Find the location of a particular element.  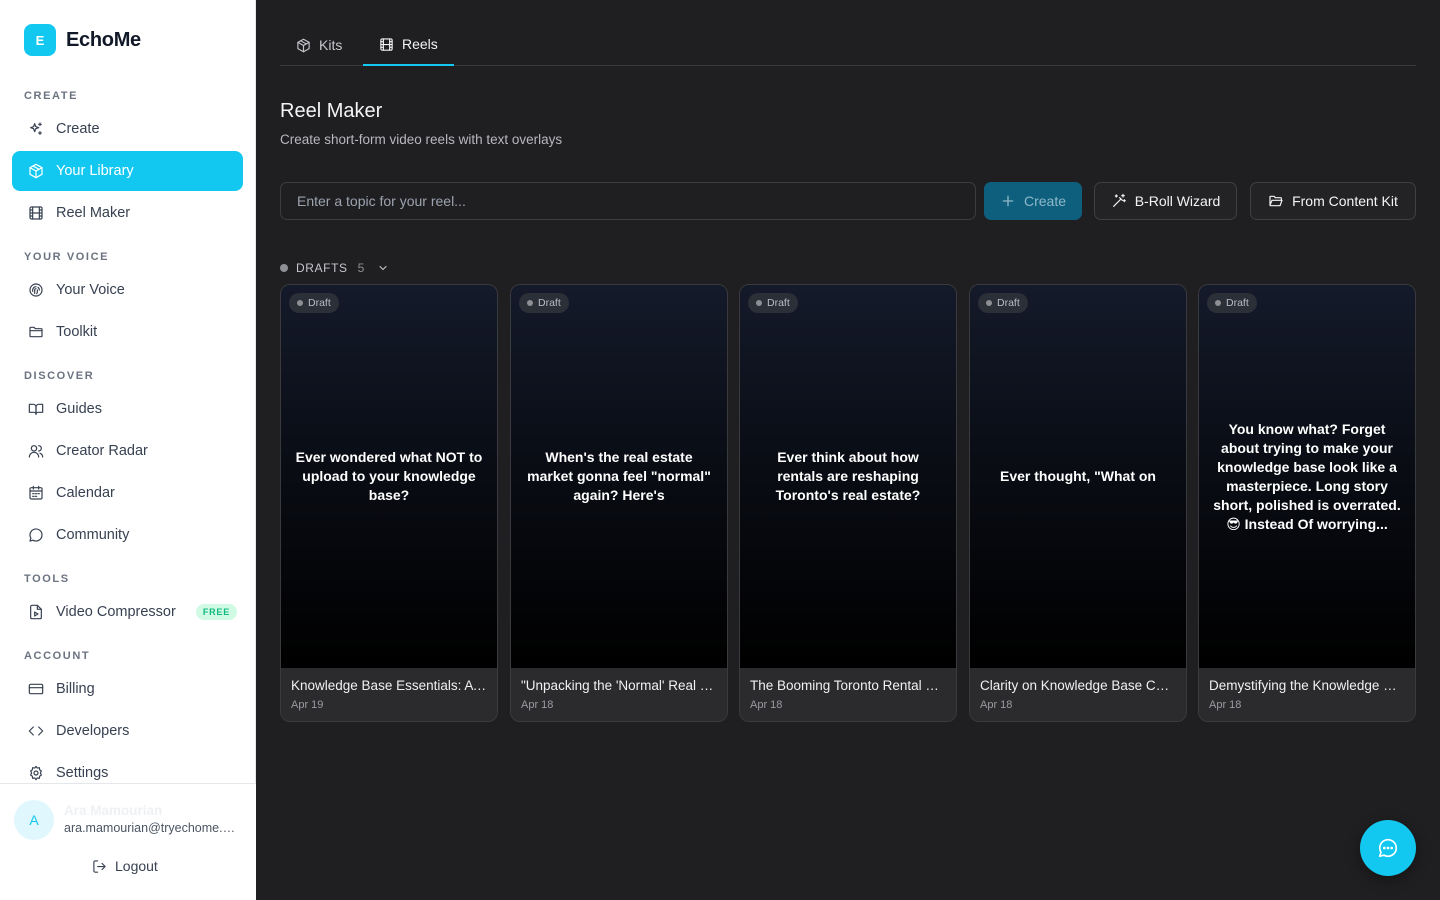

drafts-count: 5 is located at coordinates (361, 268).